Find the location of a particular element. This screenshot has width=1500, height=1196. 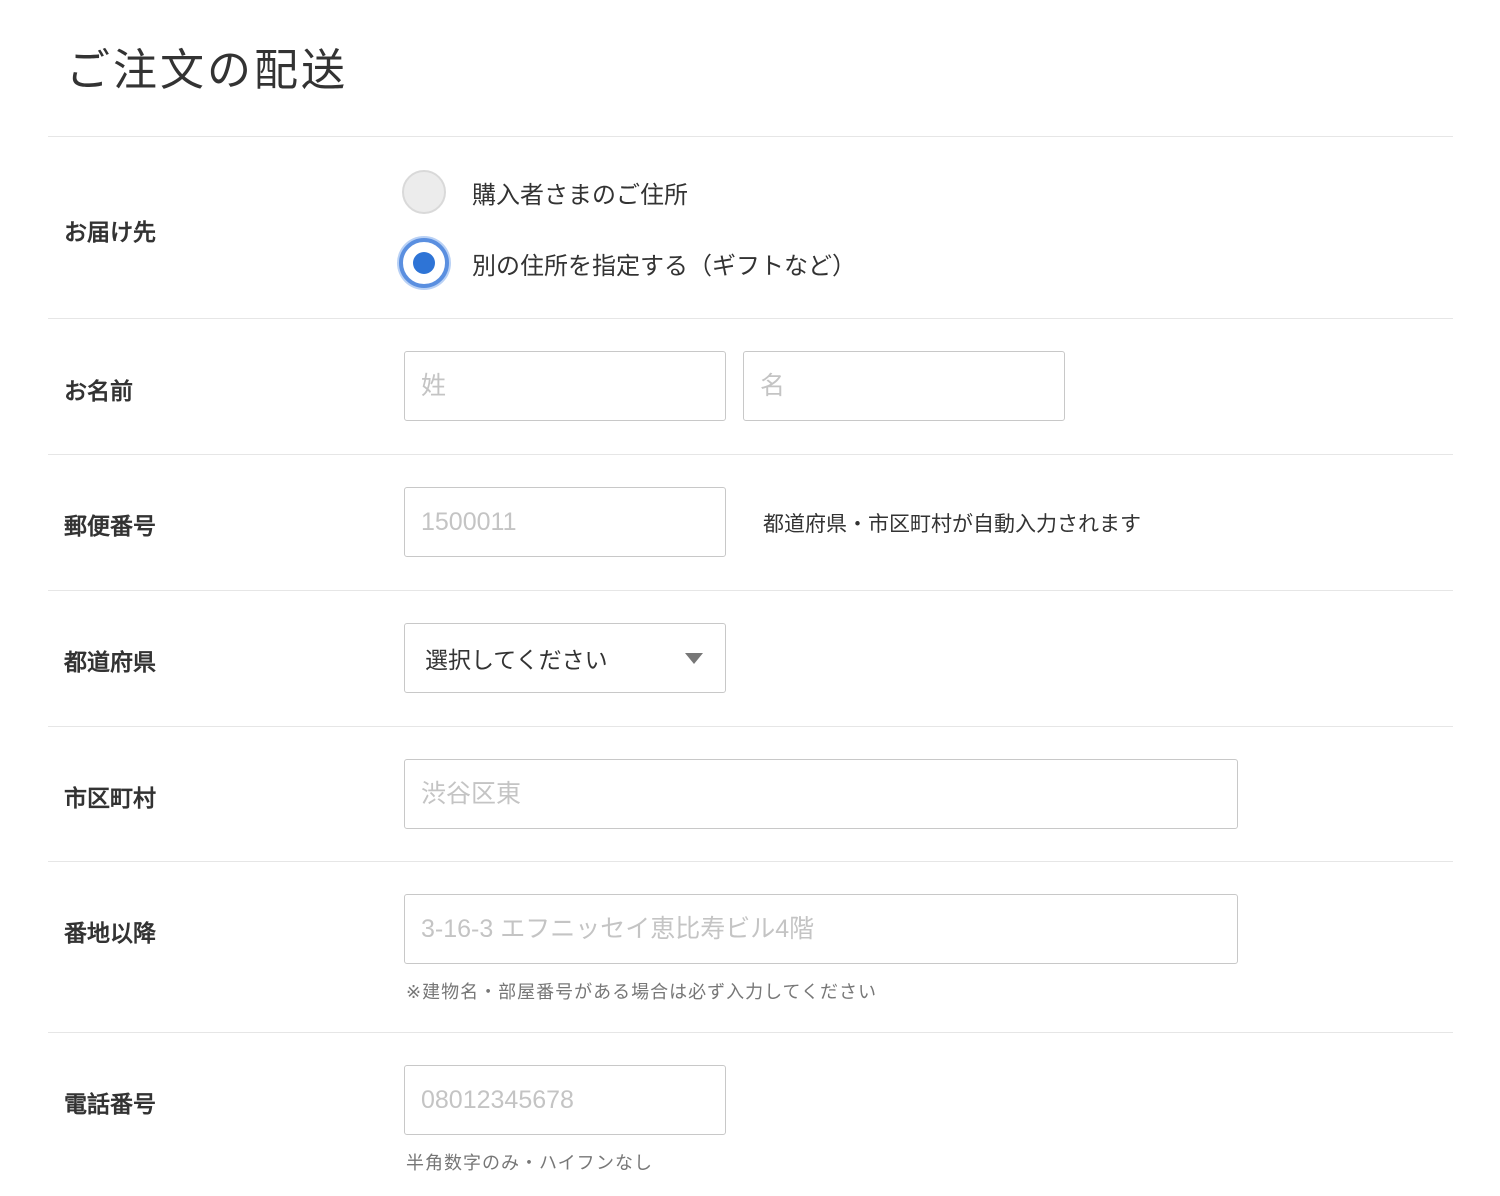

postal-helper-text: 都道府県・市区町村が自動入力されます is located at coordinates (952, 524).